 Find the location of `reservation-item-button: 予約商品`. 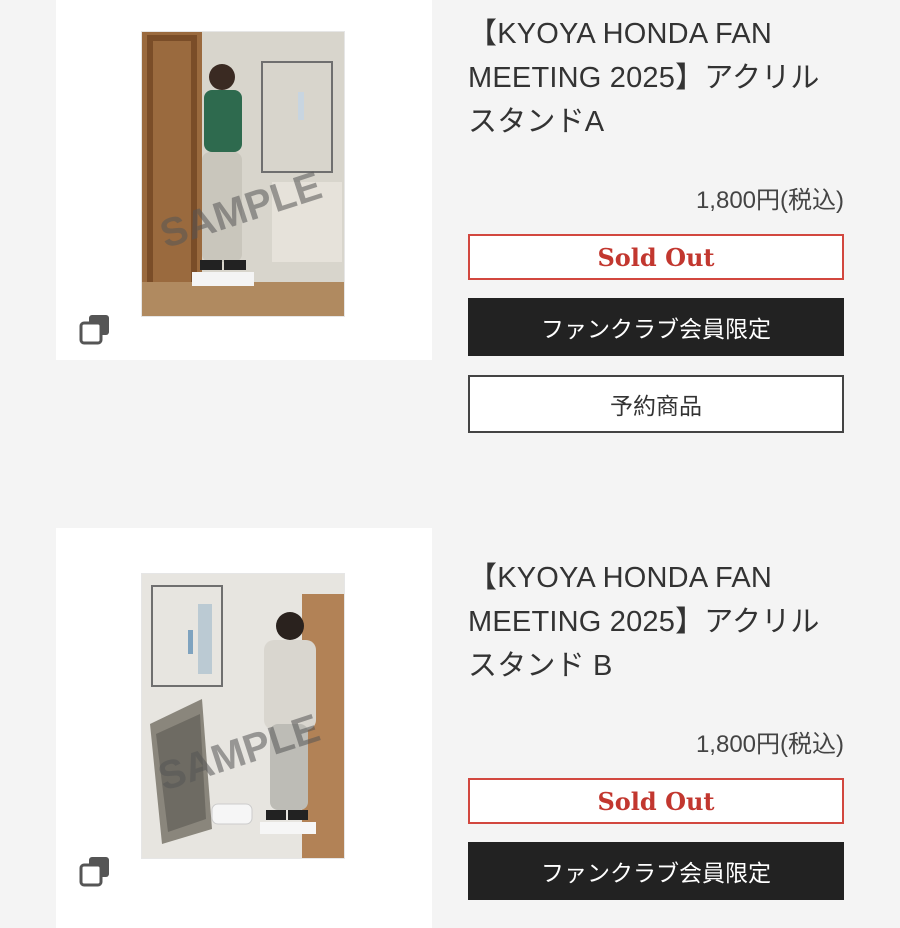

reservation-item-button: 予約商品 is located at coordinates (656, 404).